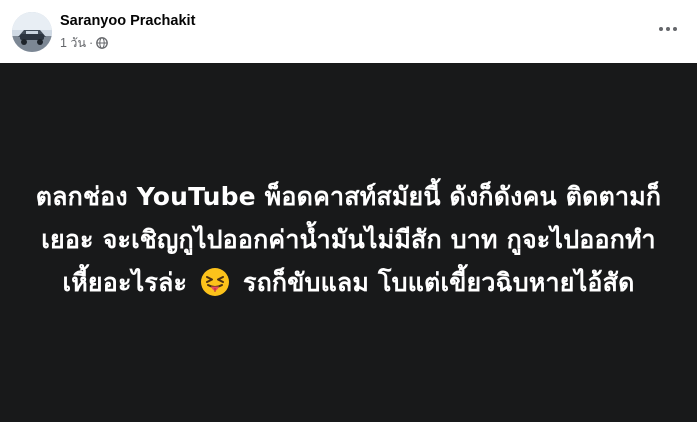  I want to click on more-options-button, so click(668, 29).